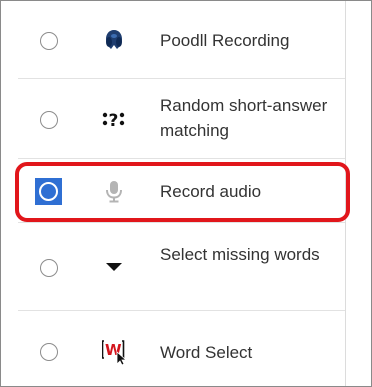 The height and width of the screenshot is (387, 372). I want to click on question-type-label: Poodll Recording, so click(225, 40).